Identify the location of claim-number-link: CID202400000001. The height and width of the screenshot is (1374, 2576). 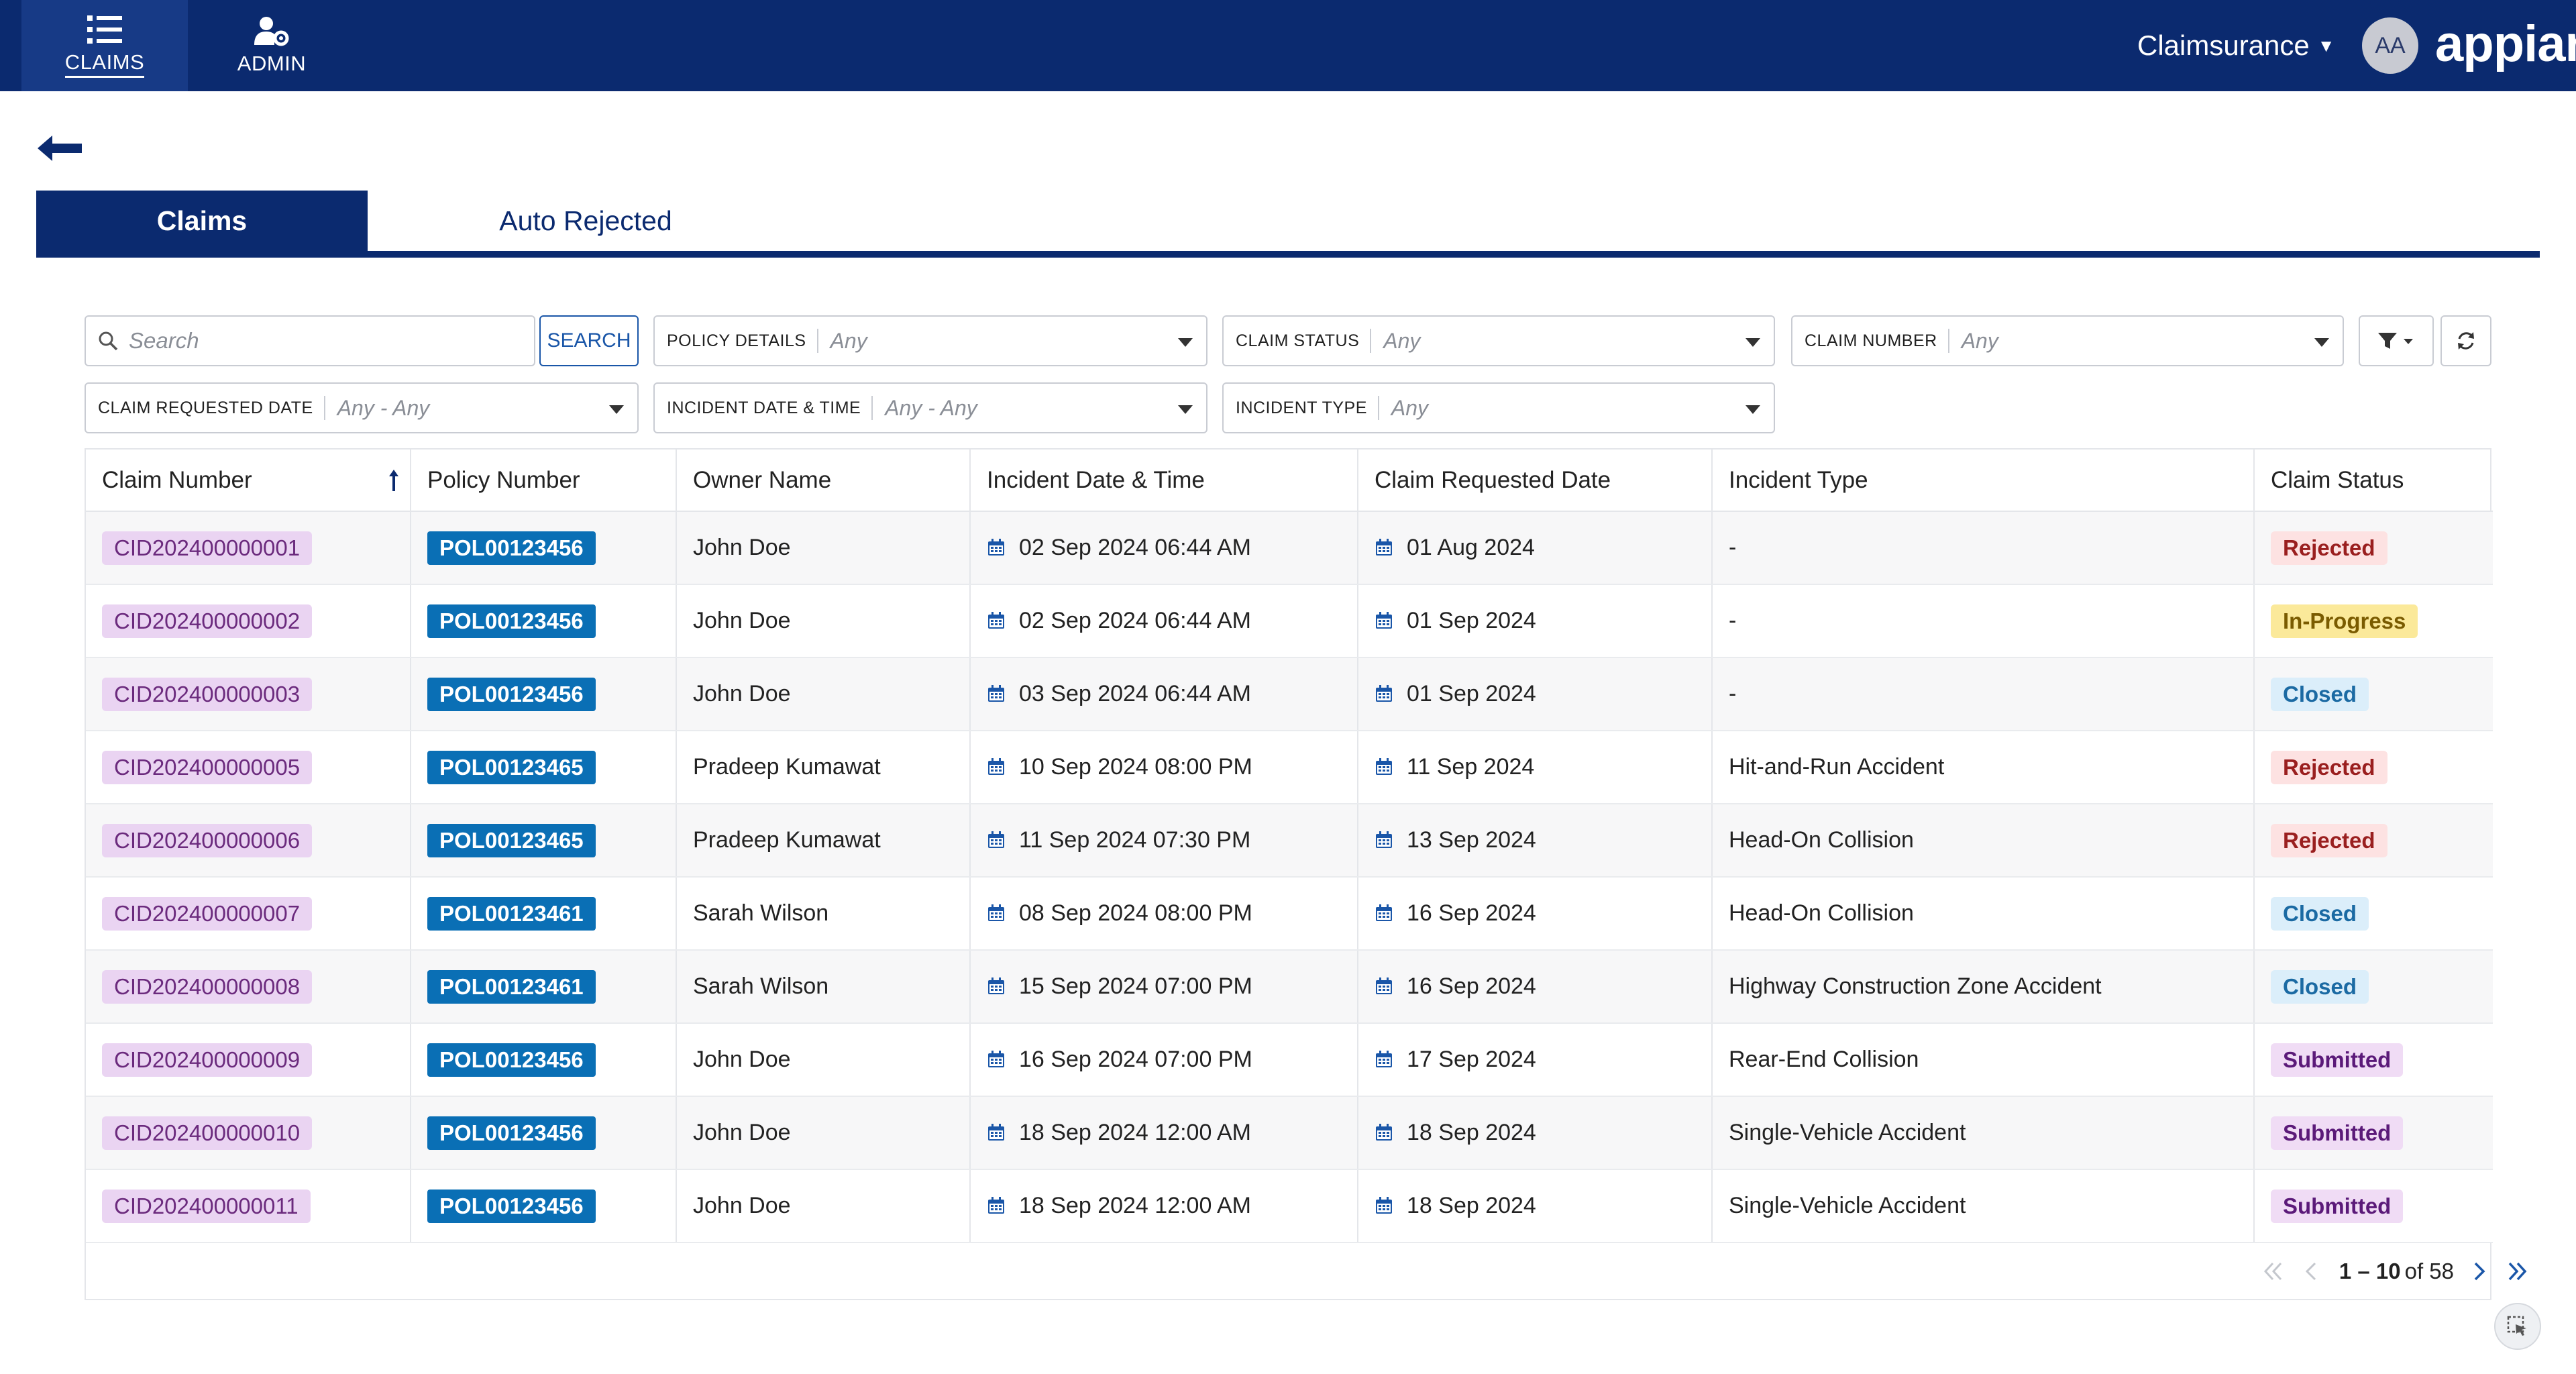
(207, 548).